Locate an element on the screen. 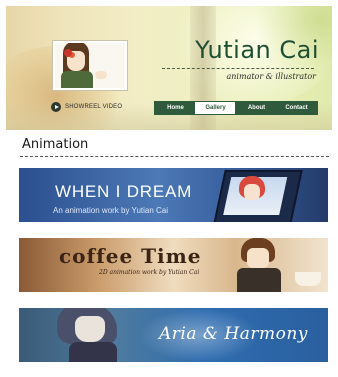  banner-aria-harmony: Aria & Harmony is located at coordinates (173, 335).